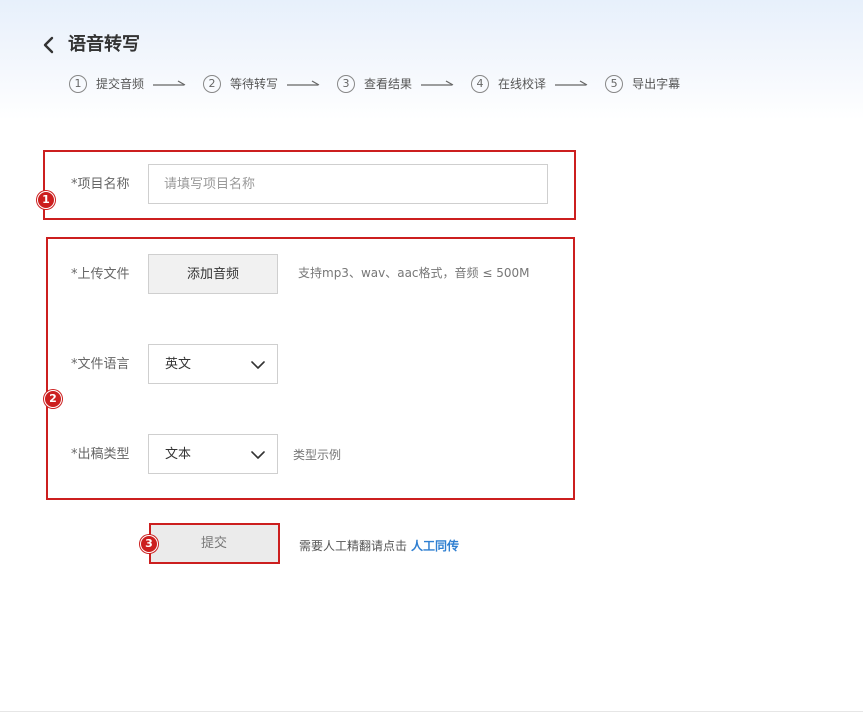 The width and height of the screenshot is (863, 713). I want to click on human-translation-note: 需要人工精翻请点击 人工同传, so click(379, 546).